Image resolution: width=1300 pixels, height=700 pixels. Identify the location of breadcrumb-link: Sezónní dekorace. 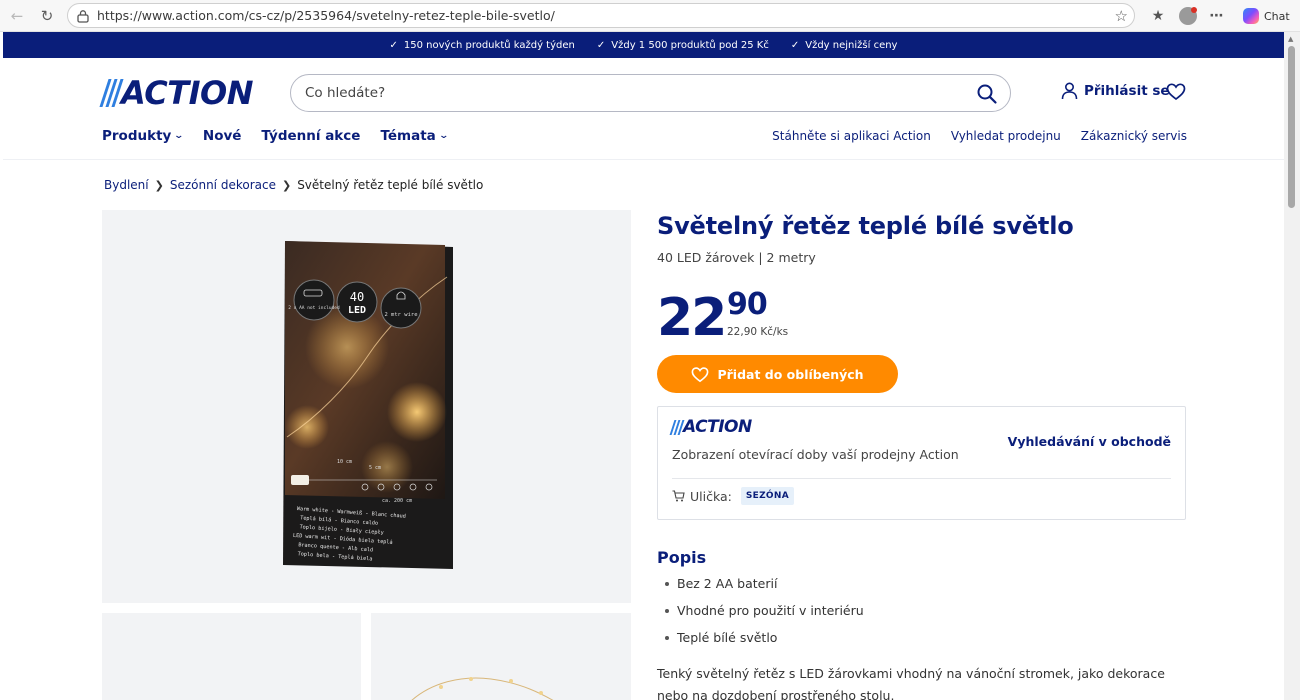
(223, 185).